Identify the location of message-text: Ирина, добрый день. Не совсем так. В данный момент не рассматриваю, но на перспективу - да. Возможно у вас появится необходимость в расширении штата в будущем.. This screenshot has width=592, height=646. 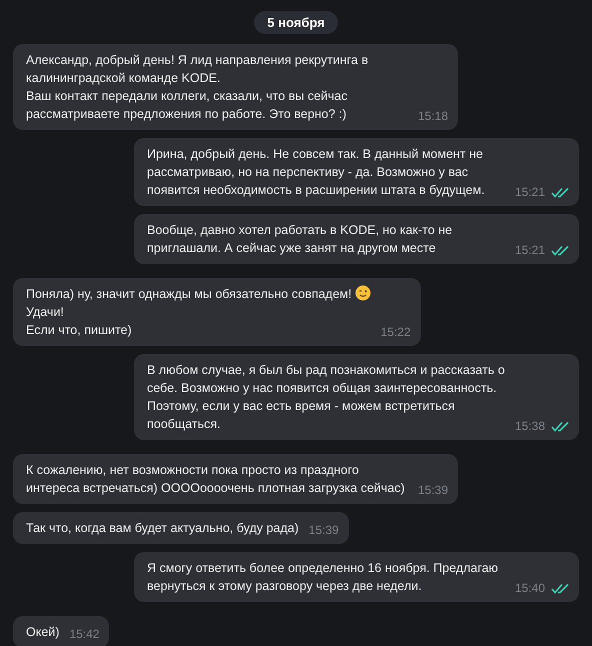
(316, 172).